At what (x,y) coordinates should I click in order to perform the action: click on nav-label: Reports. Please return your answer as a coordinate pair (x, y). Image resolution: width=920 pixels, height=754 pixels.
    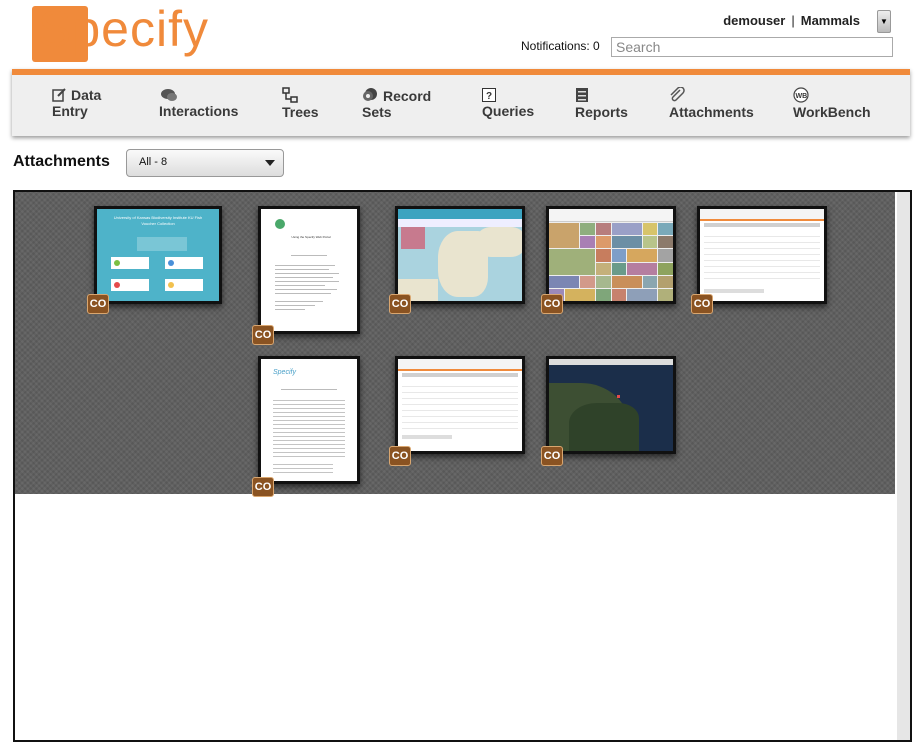
    Looking at the image, I should click on (601, 112).